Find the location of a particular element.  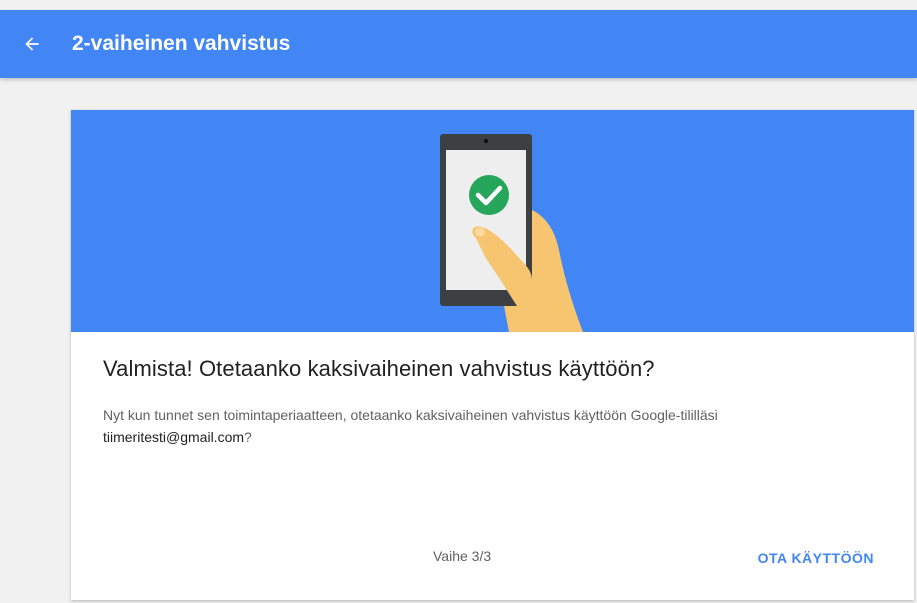

description-end: ? is located at coordinates (248, 437).